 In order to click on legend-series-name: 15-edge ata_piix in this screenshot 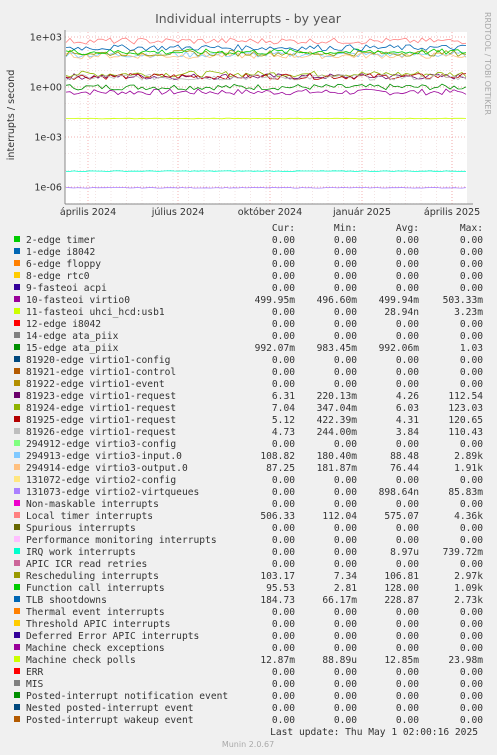, I will do `click(72, 348)`.